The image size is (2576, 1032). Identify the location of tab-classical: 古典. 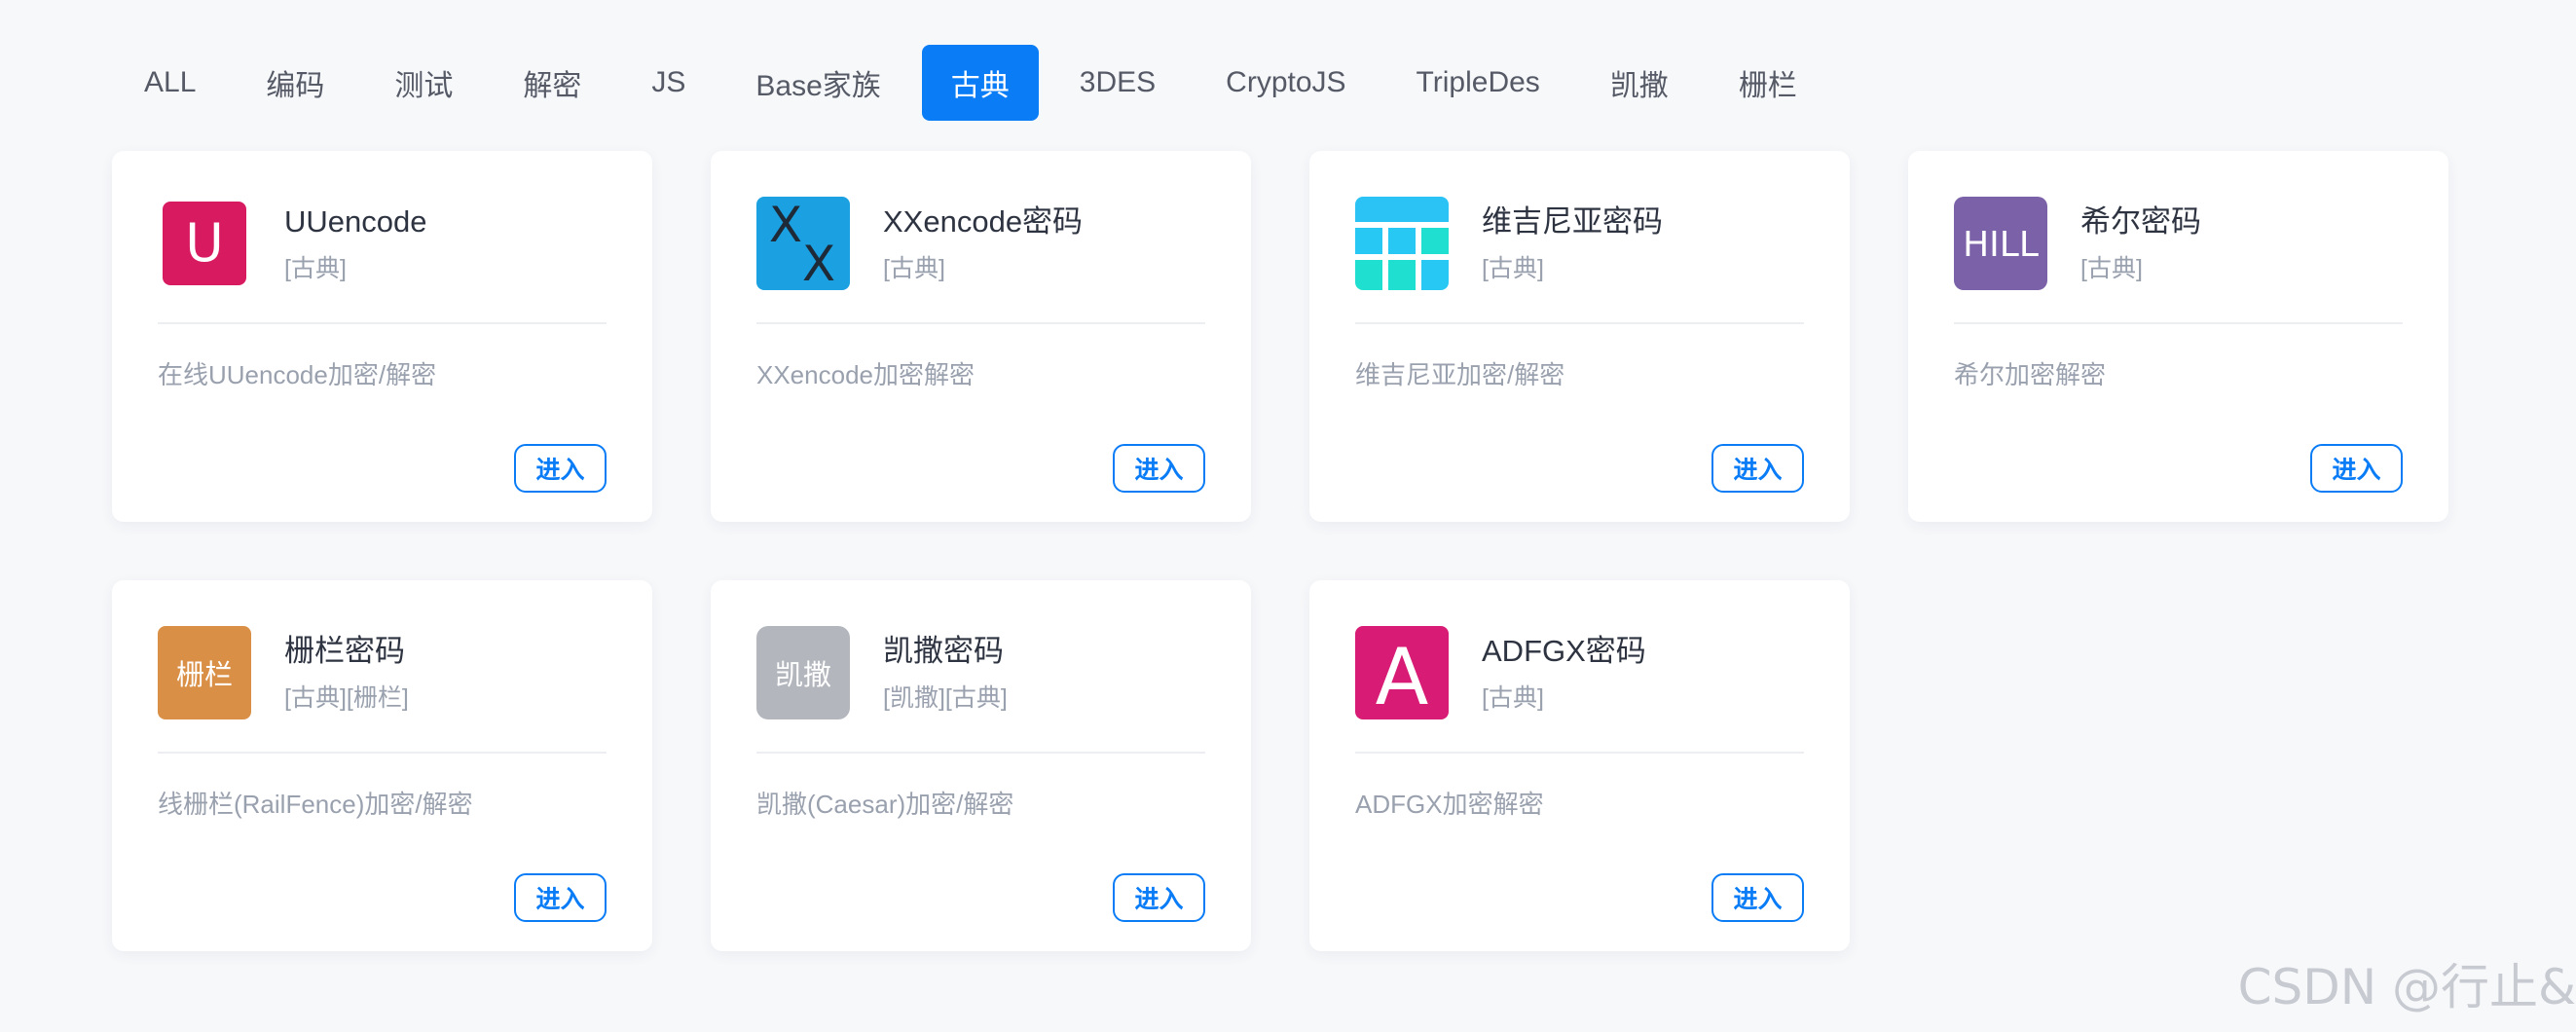
(980, 83).